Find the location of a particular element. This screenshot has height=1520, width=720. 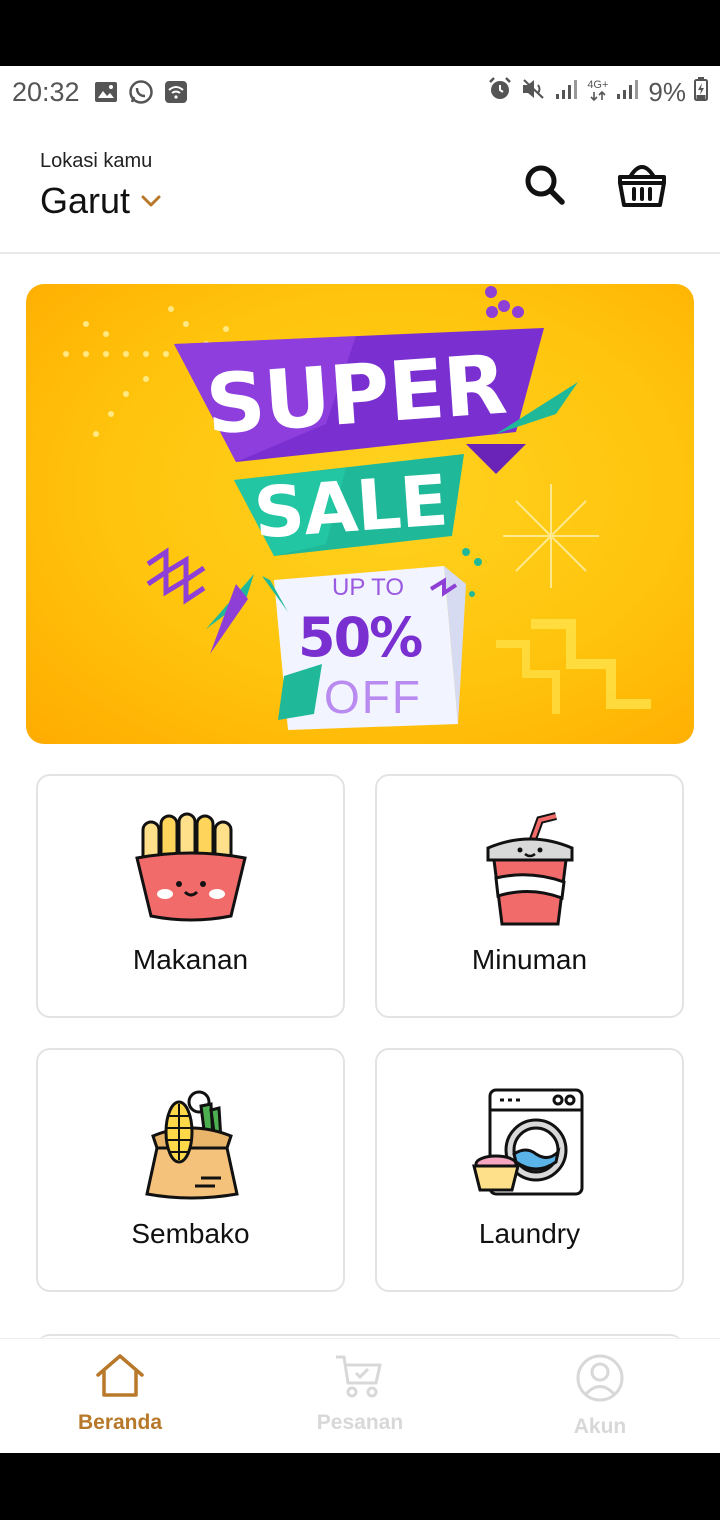

basket-icon is located at coordinates (642, 186).